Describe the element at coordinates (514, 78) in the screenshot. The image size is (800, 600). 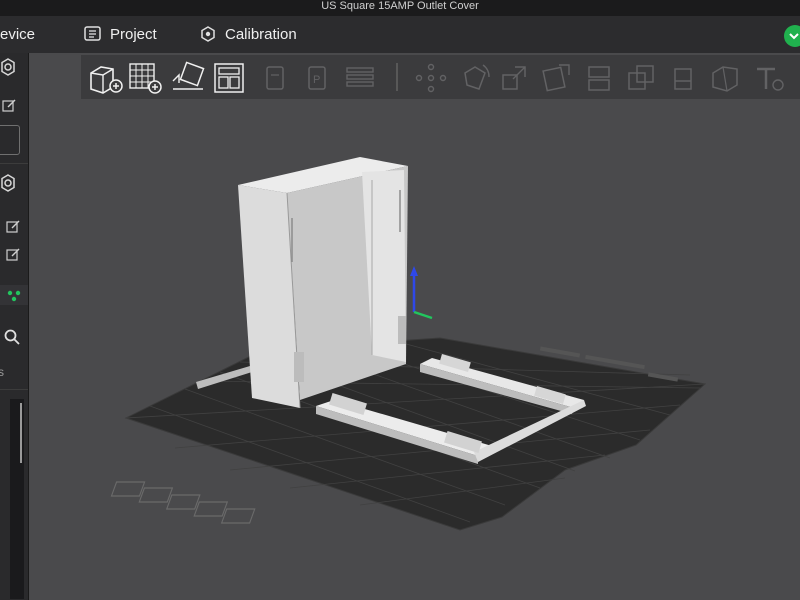
I see `scale-icon` at that location.